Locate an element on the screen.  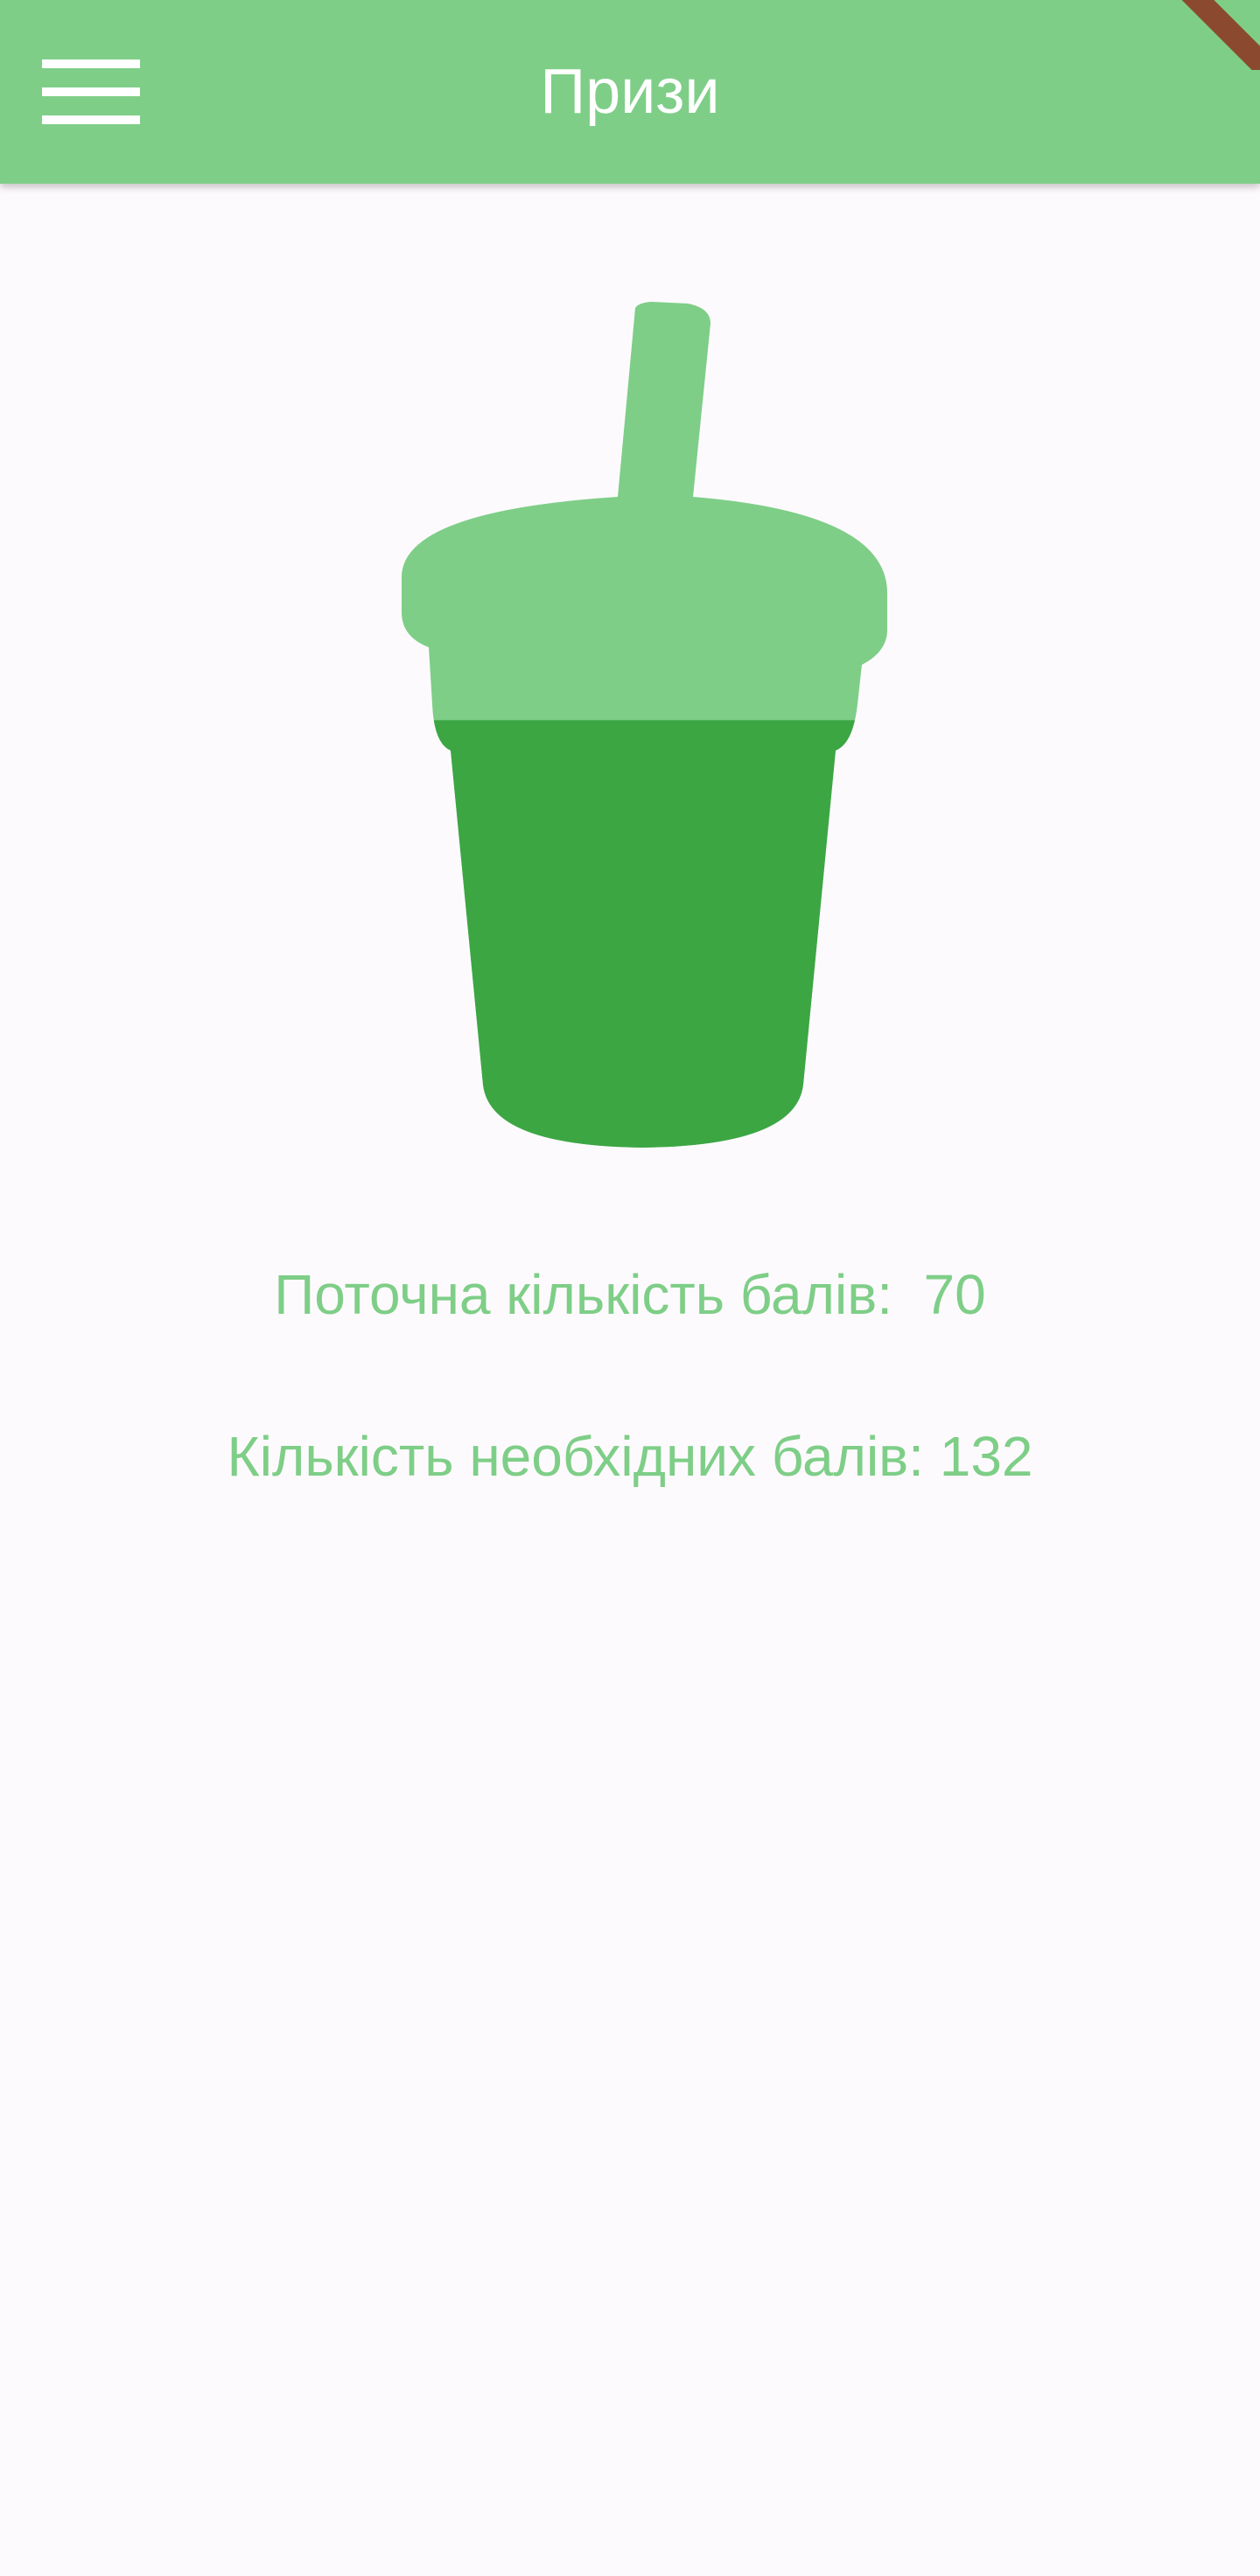
current-points-label: Поточна кількість балів: is located at coordinates (583, 1294).